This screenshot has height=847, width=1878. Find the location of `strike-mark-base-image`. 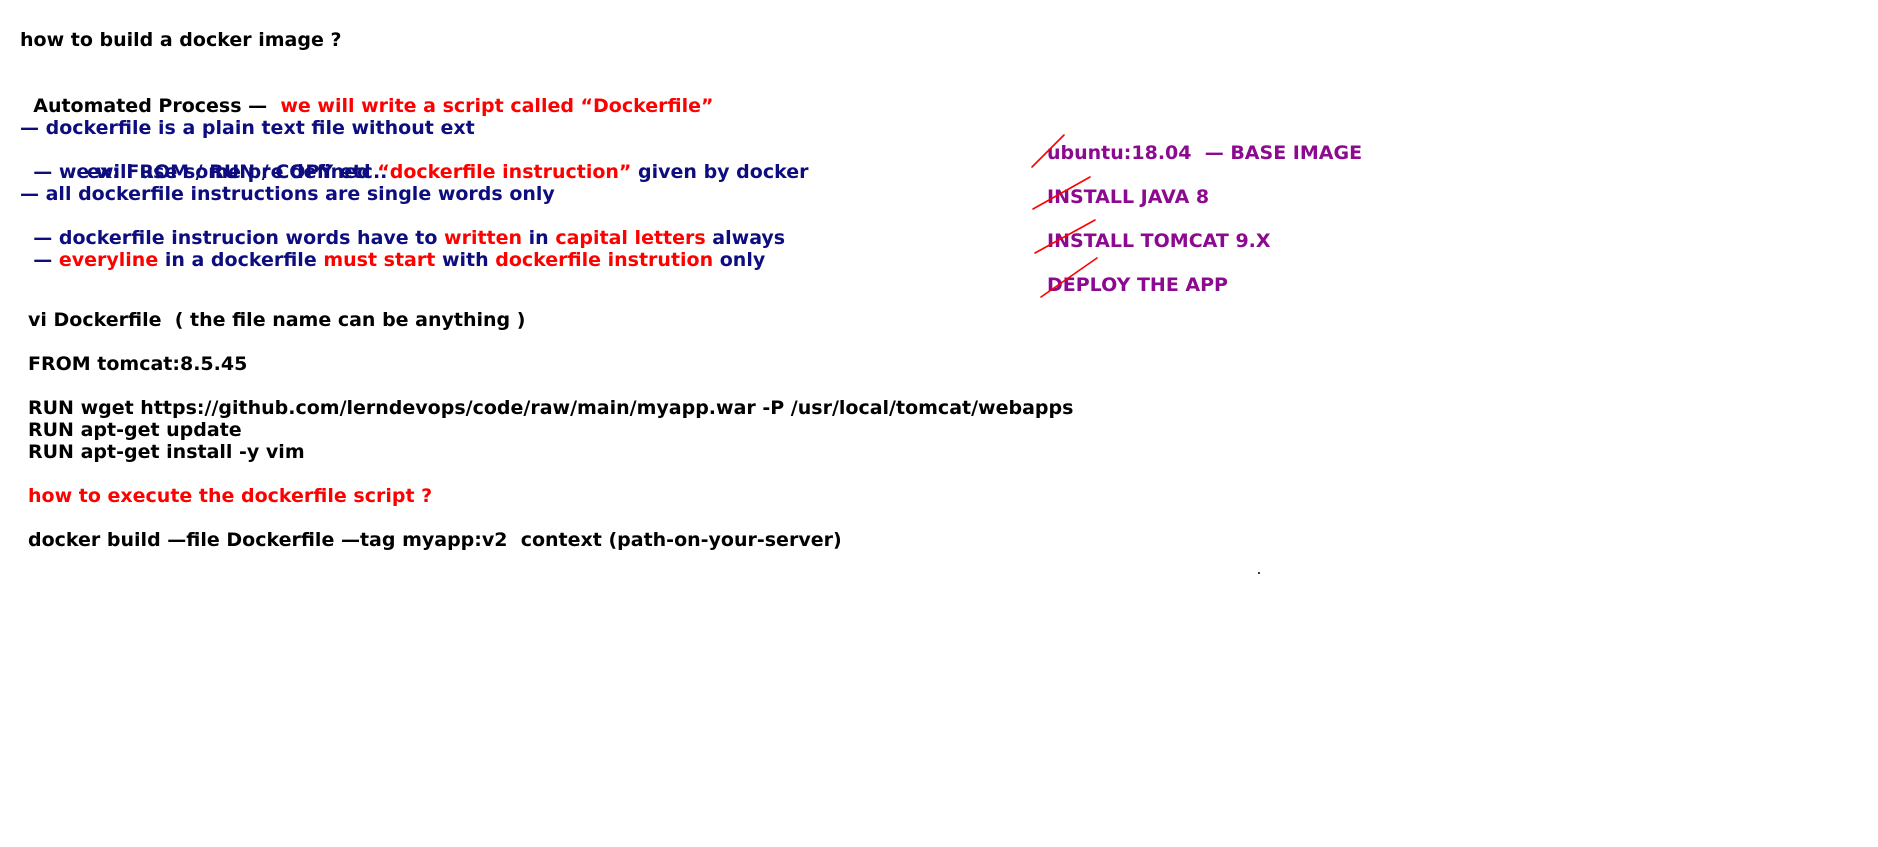

strike-mark-base-image is located at coordinates (1048, 151).